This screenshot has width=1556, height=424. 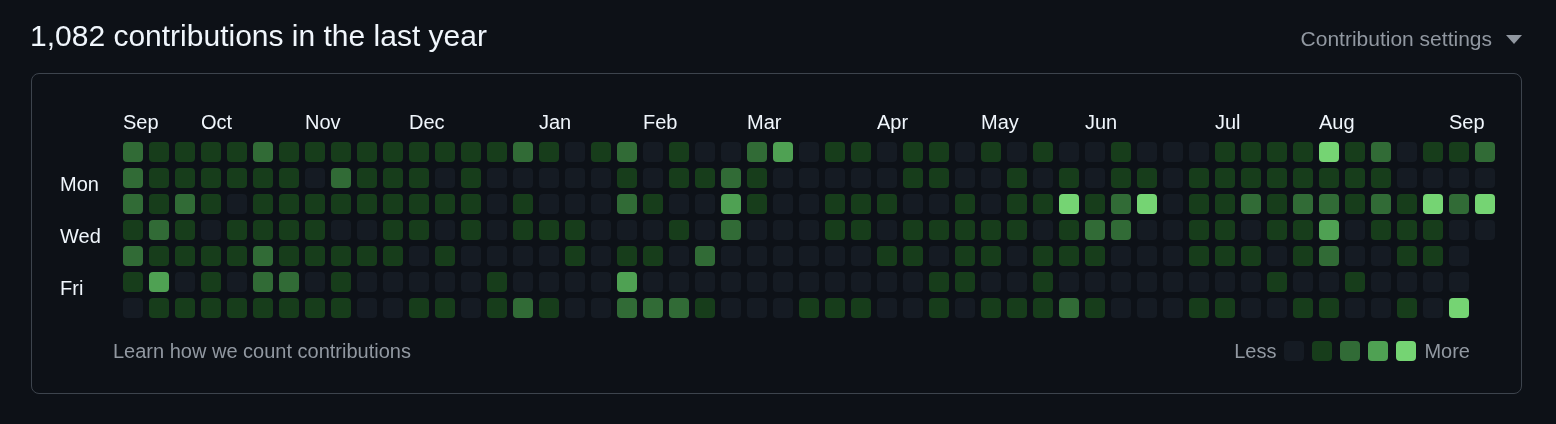 I want to click on month-label: Aug, so click(x=1337, y=122).